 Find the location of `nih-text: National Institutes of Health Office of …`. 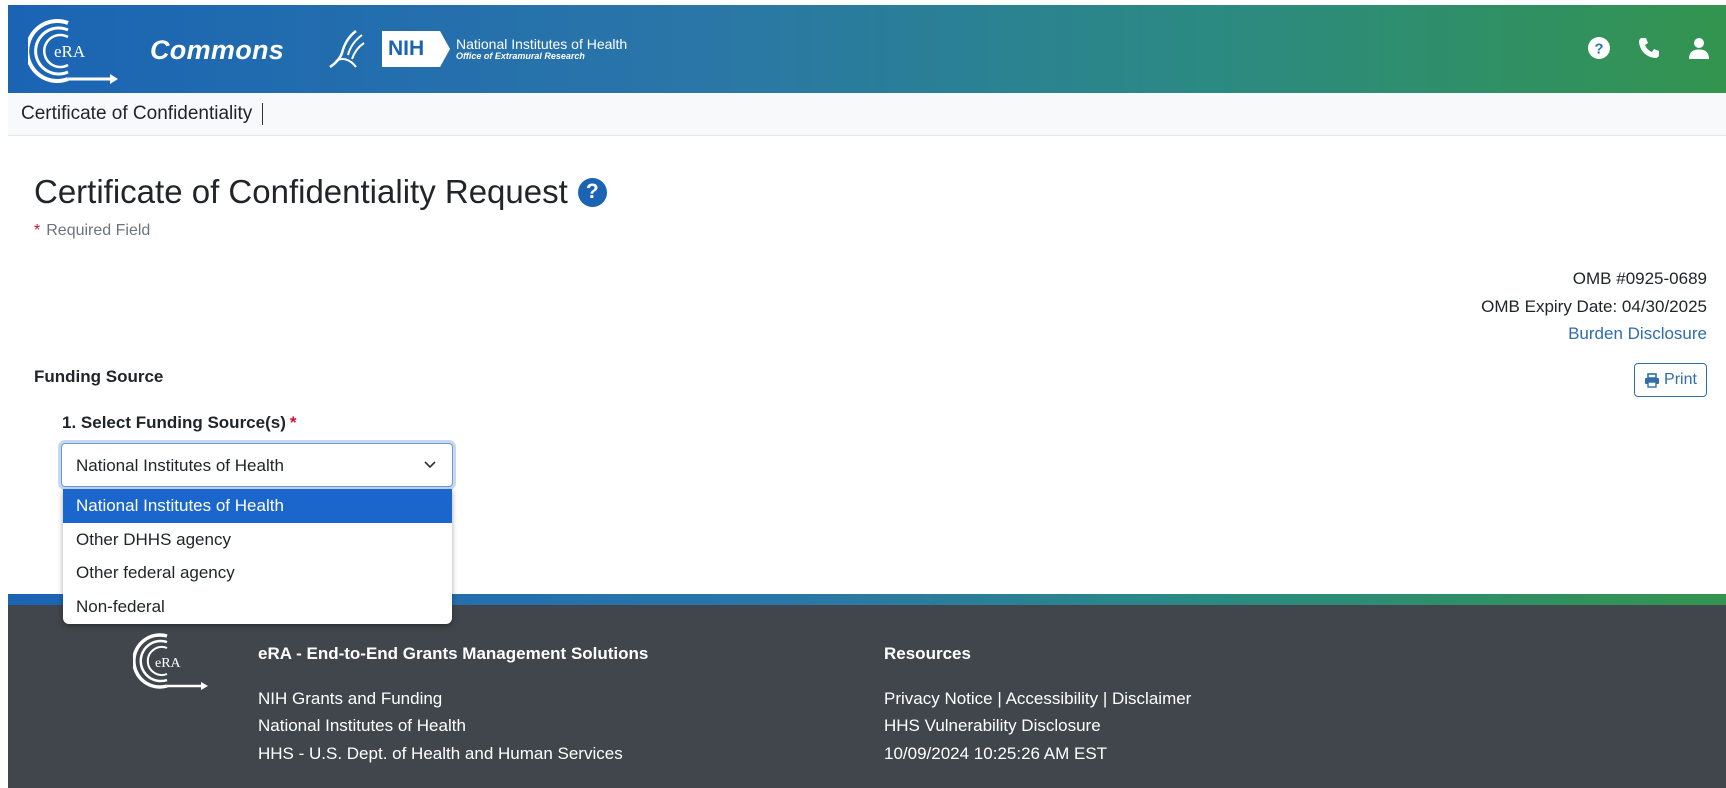

nih-text: National Institutes of Health Office of … is located at coordinates (541, 49).